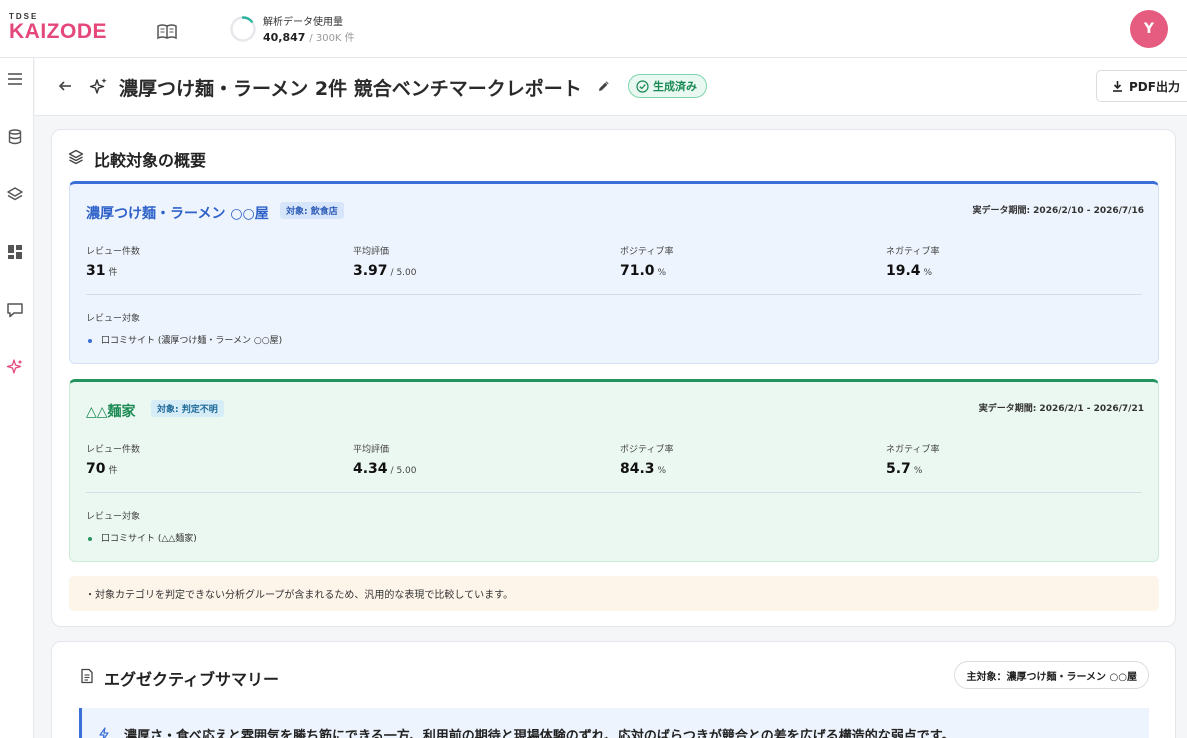 Image resolution: width=1187 pixels, height=738 pixels. What do you see at coordinates (1118, 86) in the screenshot?
I see `download-icon` at bounding box center [1118, 86].